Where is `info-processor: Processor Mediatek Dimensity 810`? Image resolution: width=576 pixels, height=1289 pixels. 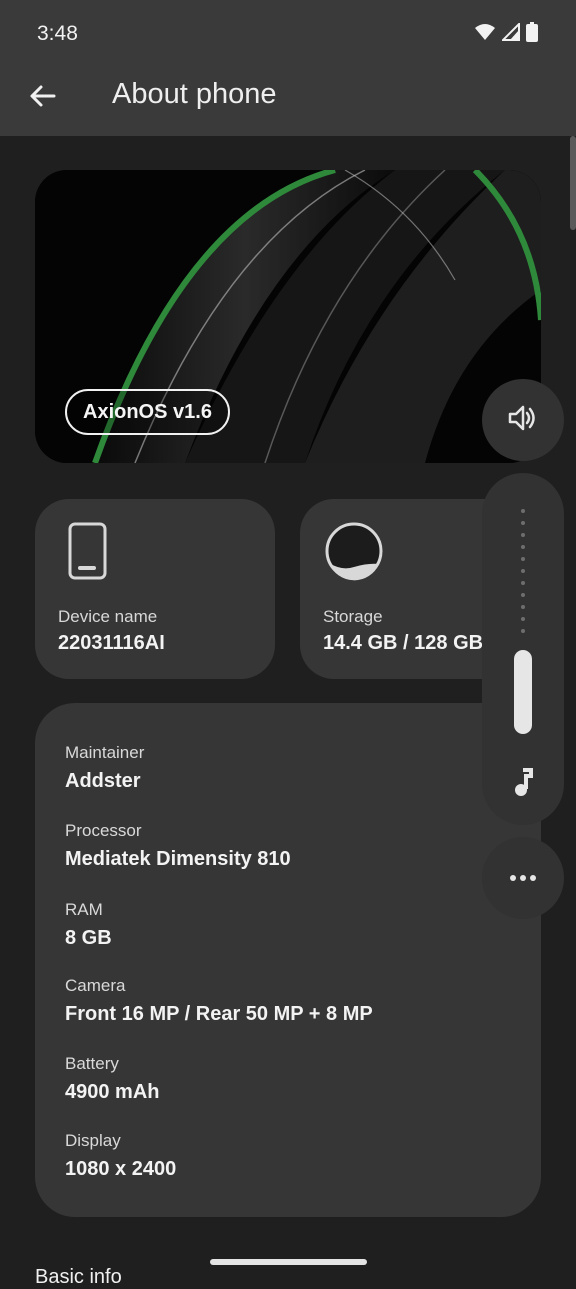
info-processor: Processor Mediatek Dimensity 810 is located at coordinates (178, 846).